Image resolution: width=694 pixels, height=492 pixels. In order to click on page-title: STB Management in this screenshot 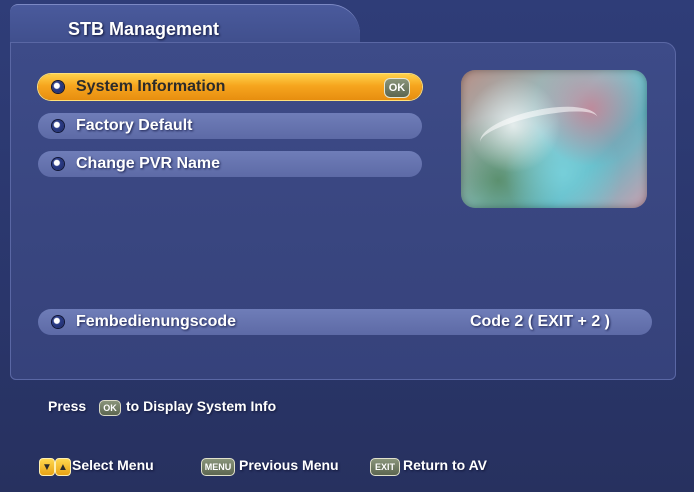, I will do `click(144, 29)`.